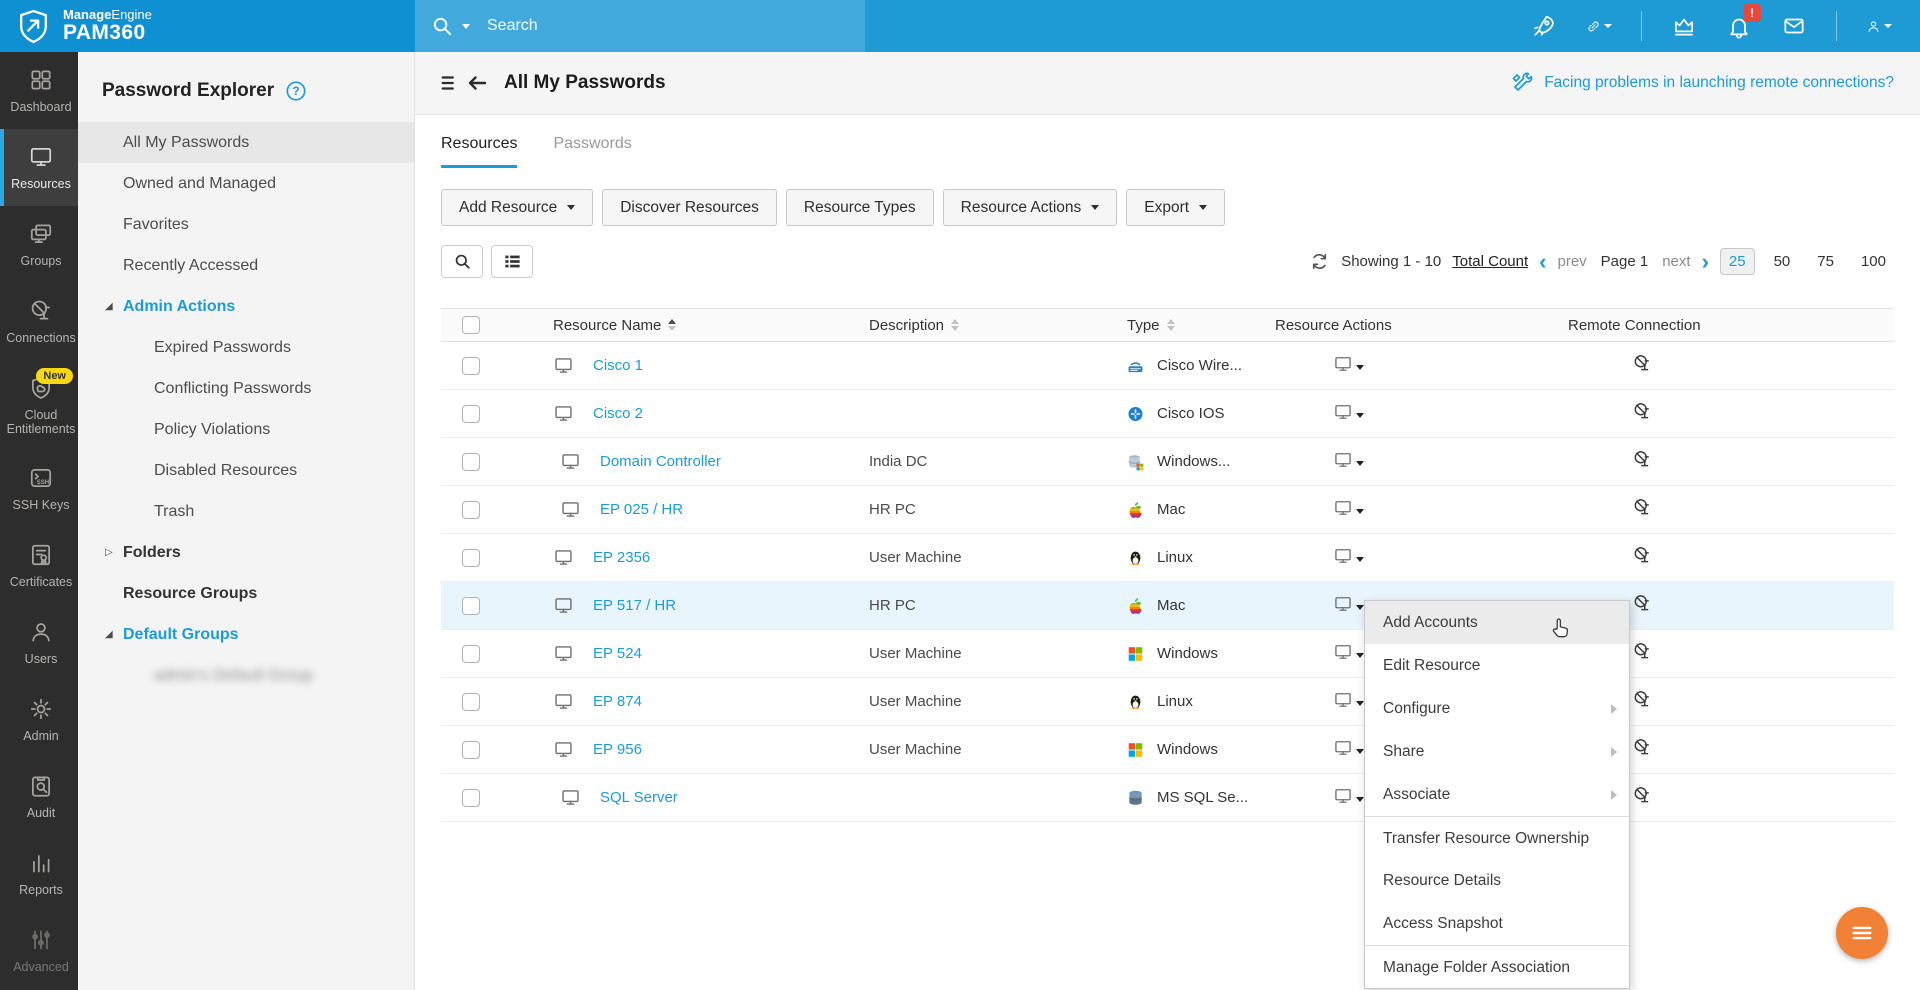 The width and height of the screenshot is (1920, 990). I want to click on resource-name-link: EP 2356, so click(621, 557).